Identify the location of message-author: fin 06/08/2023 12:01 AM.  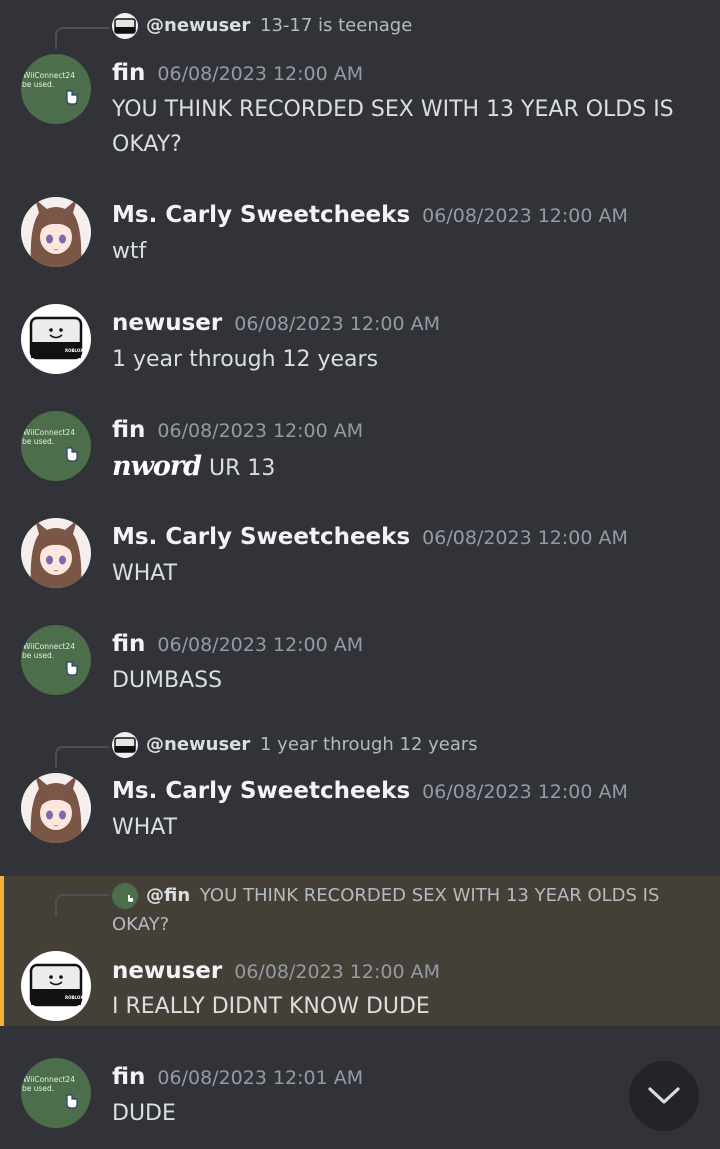
(237, 1077).